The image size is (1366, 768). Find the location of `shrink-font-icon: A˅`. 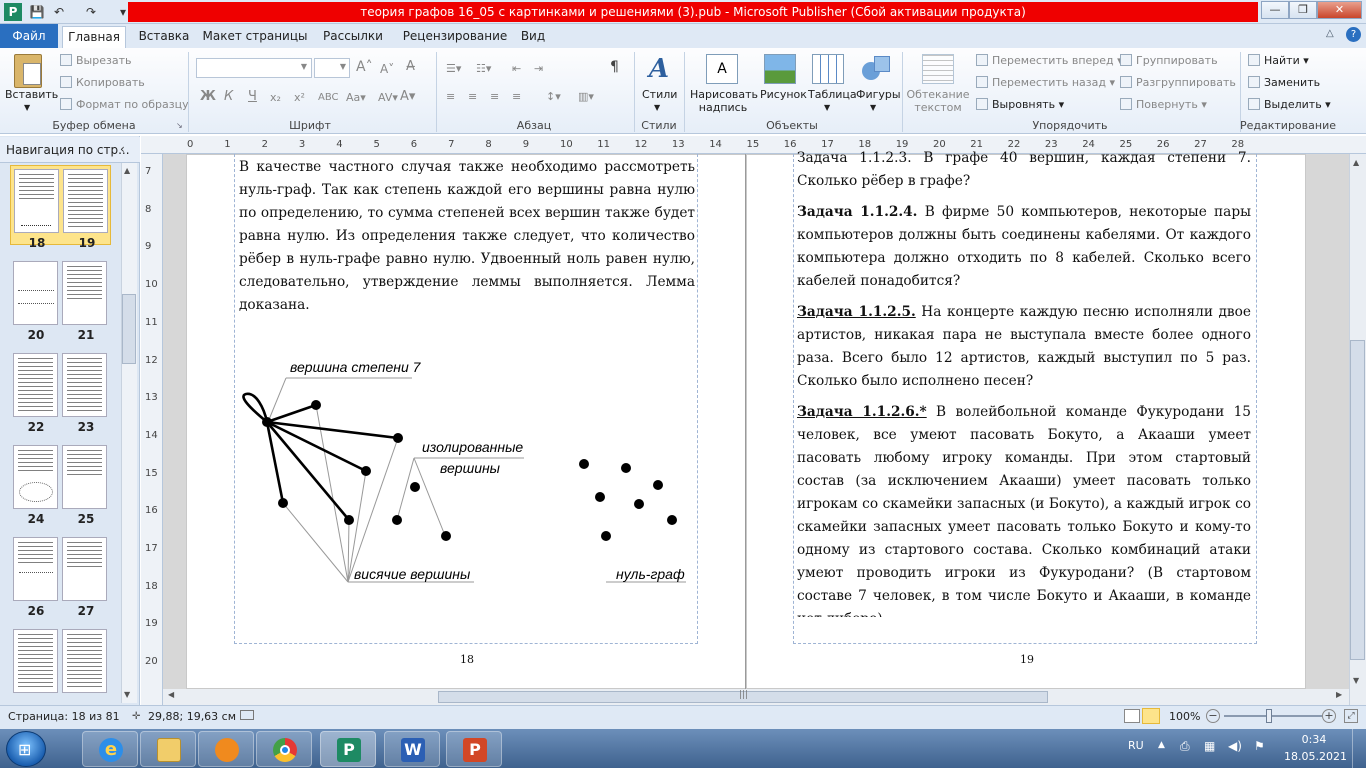

shrink-font-icon: A˅ is located at coordinates (387, 69).